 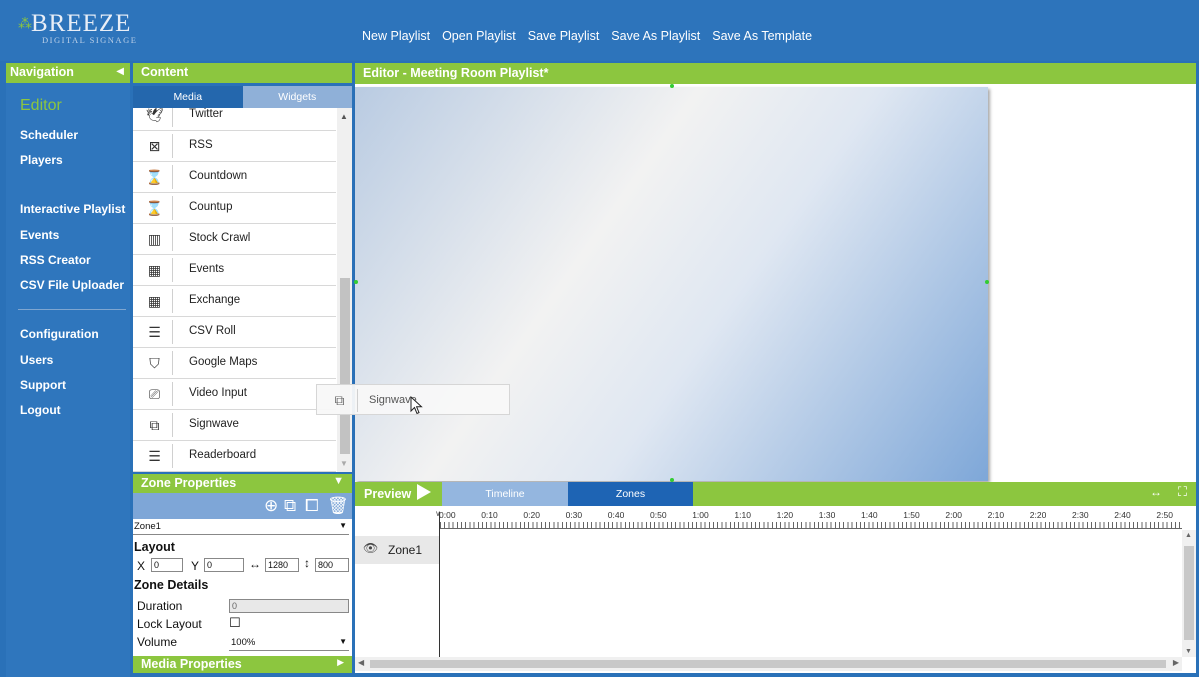 I want to click on duplicate-zone-icon: ⧠, so click(x=312, y=506).